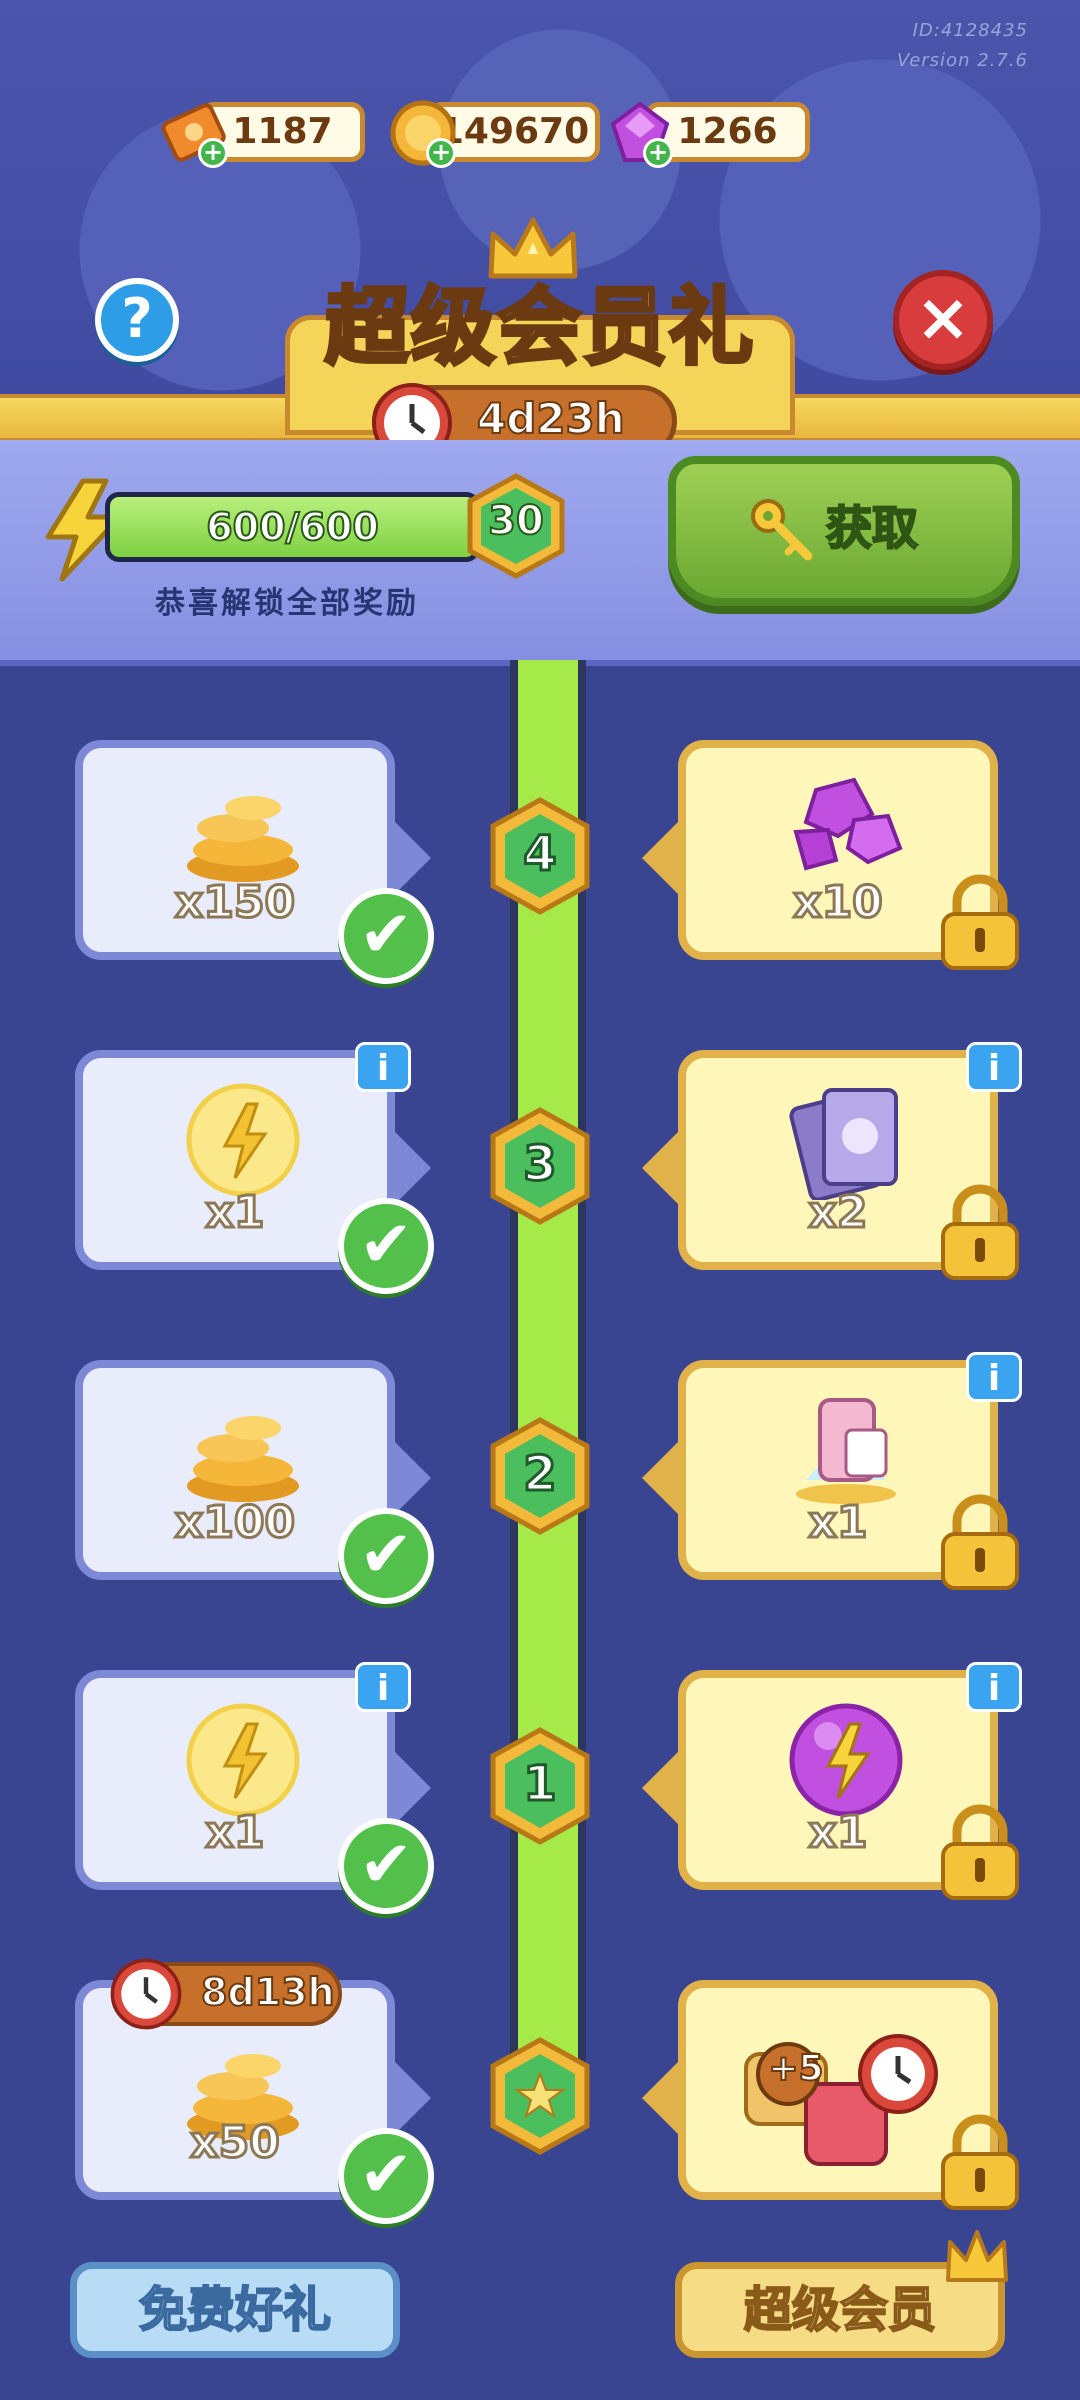 The image size is (1080, 2400). What do you see at coordinates (782, 530) in the screenshot?
I see `key-icon` at bounding box center [782, 530].